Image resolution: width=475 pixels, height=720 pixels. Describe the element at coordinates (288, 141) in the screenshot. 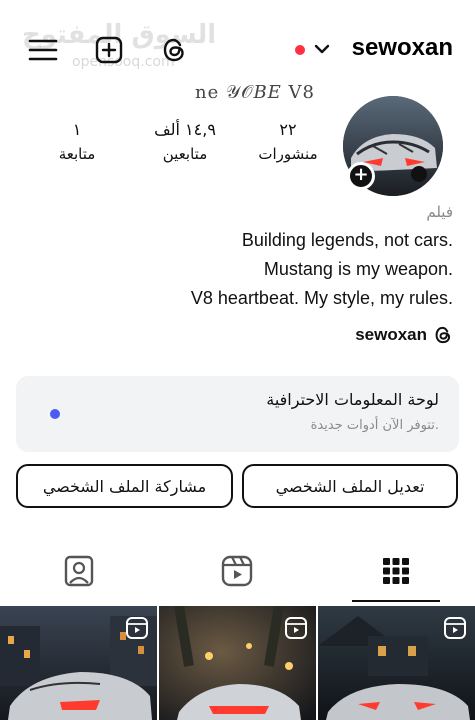

I see `stat-posts: ٢٢ منشورات` at that location.